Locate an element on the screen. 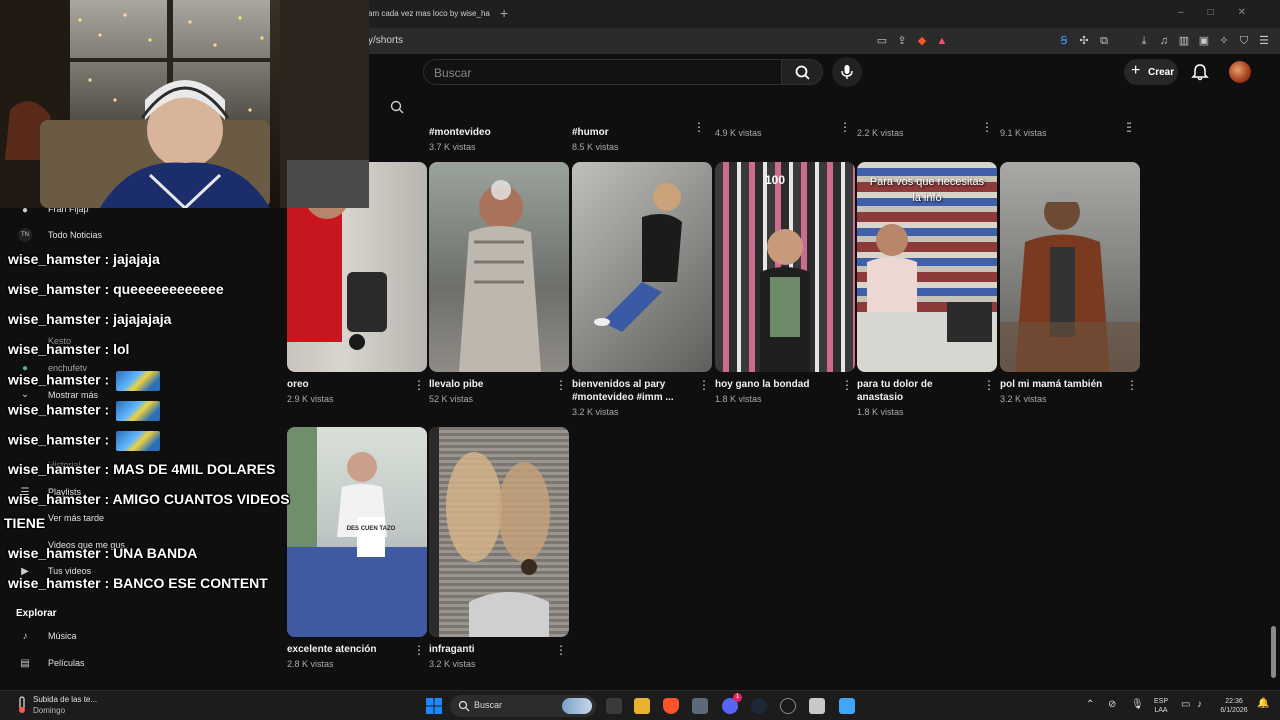  video-title: #montevideo is located at coordinates (489, 132).